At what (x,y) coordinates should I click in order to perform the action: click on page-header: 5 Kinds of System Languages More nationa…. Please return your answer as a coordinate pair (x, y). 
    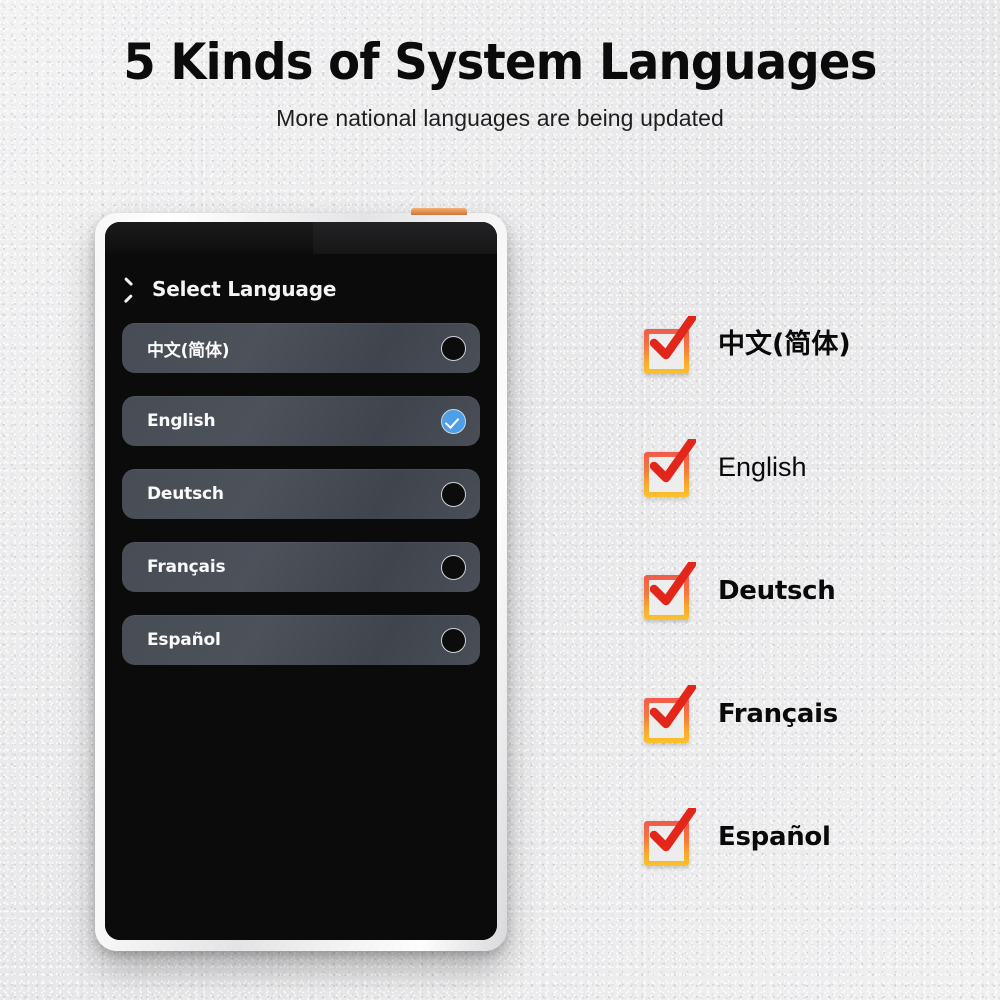
    Looking at the image, I should click on (500, 66).